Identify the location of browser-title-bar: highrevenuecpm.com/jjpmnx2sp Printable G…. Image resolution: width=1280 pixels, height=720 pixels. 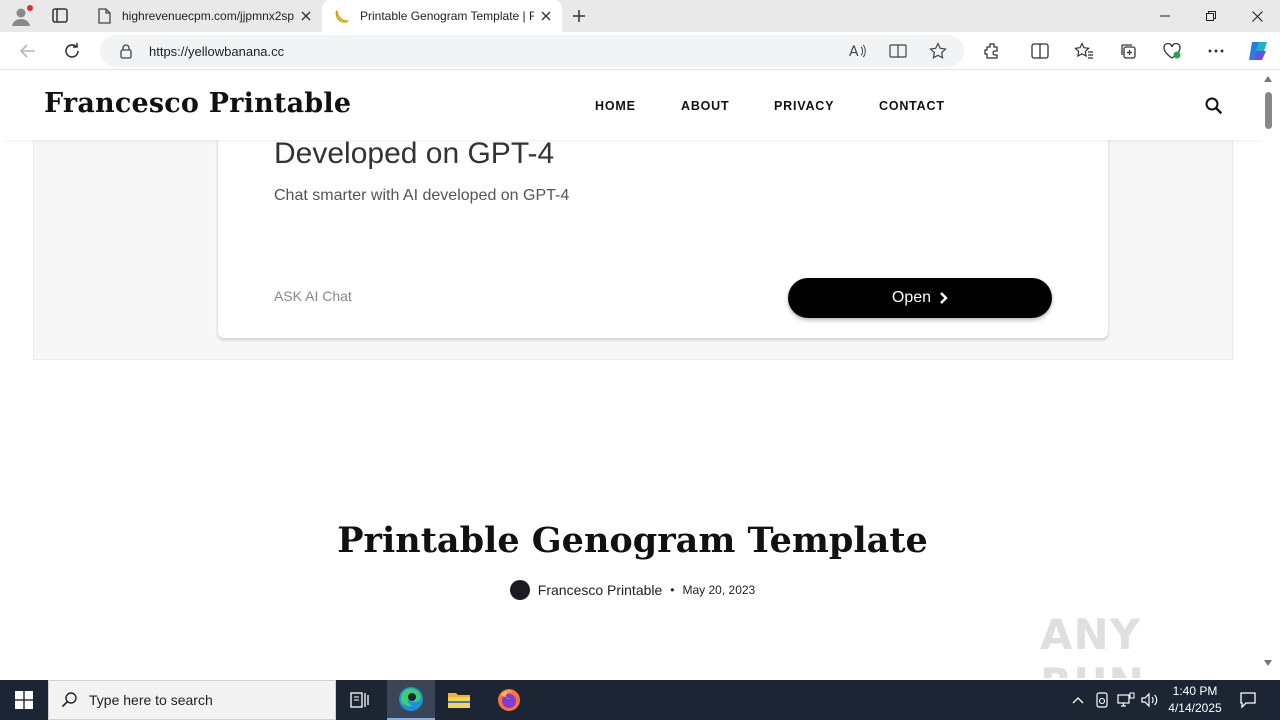
(640, 16).